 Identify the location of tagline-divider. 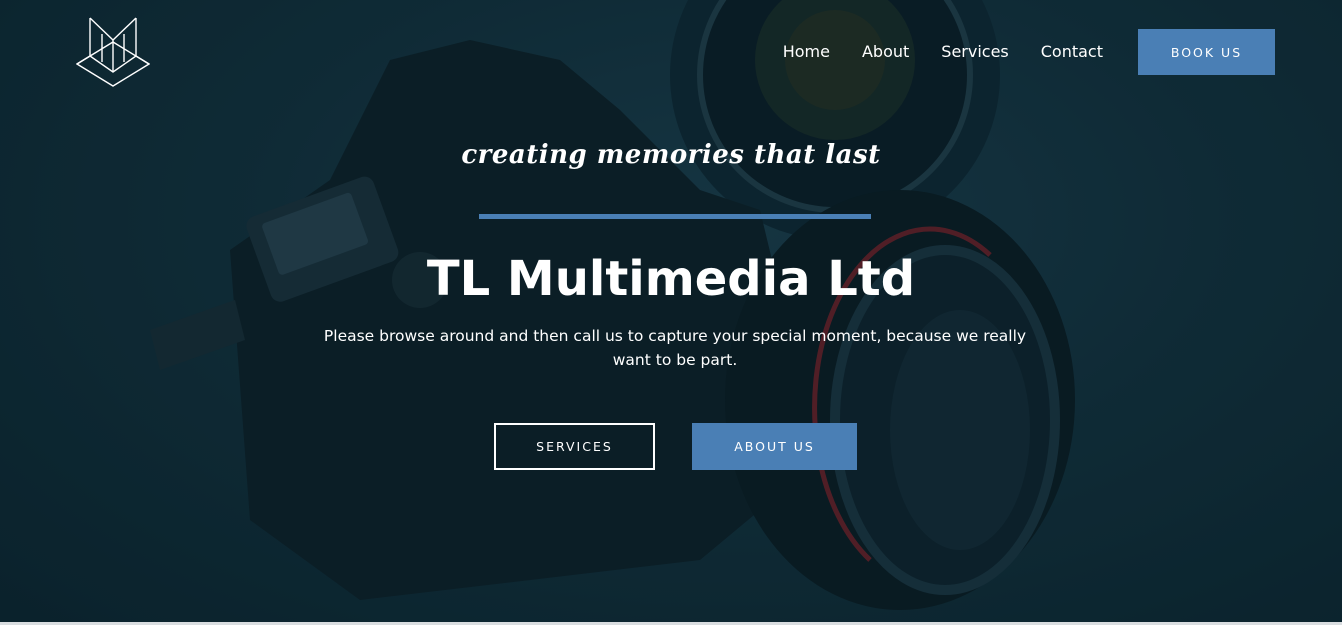
(675, 216).